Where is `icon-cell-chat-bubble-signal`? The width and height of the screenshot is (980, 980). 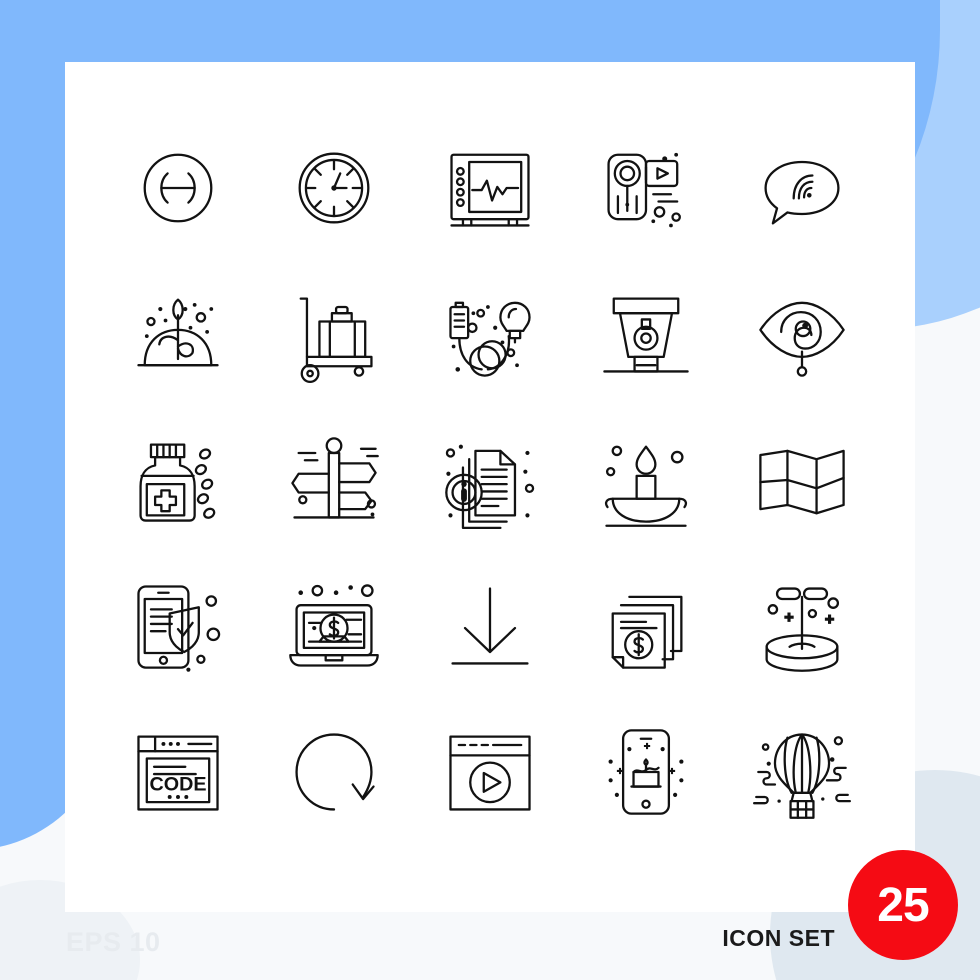
icon-cell-chat-bubble-signal is located at coordinates (802, 188).